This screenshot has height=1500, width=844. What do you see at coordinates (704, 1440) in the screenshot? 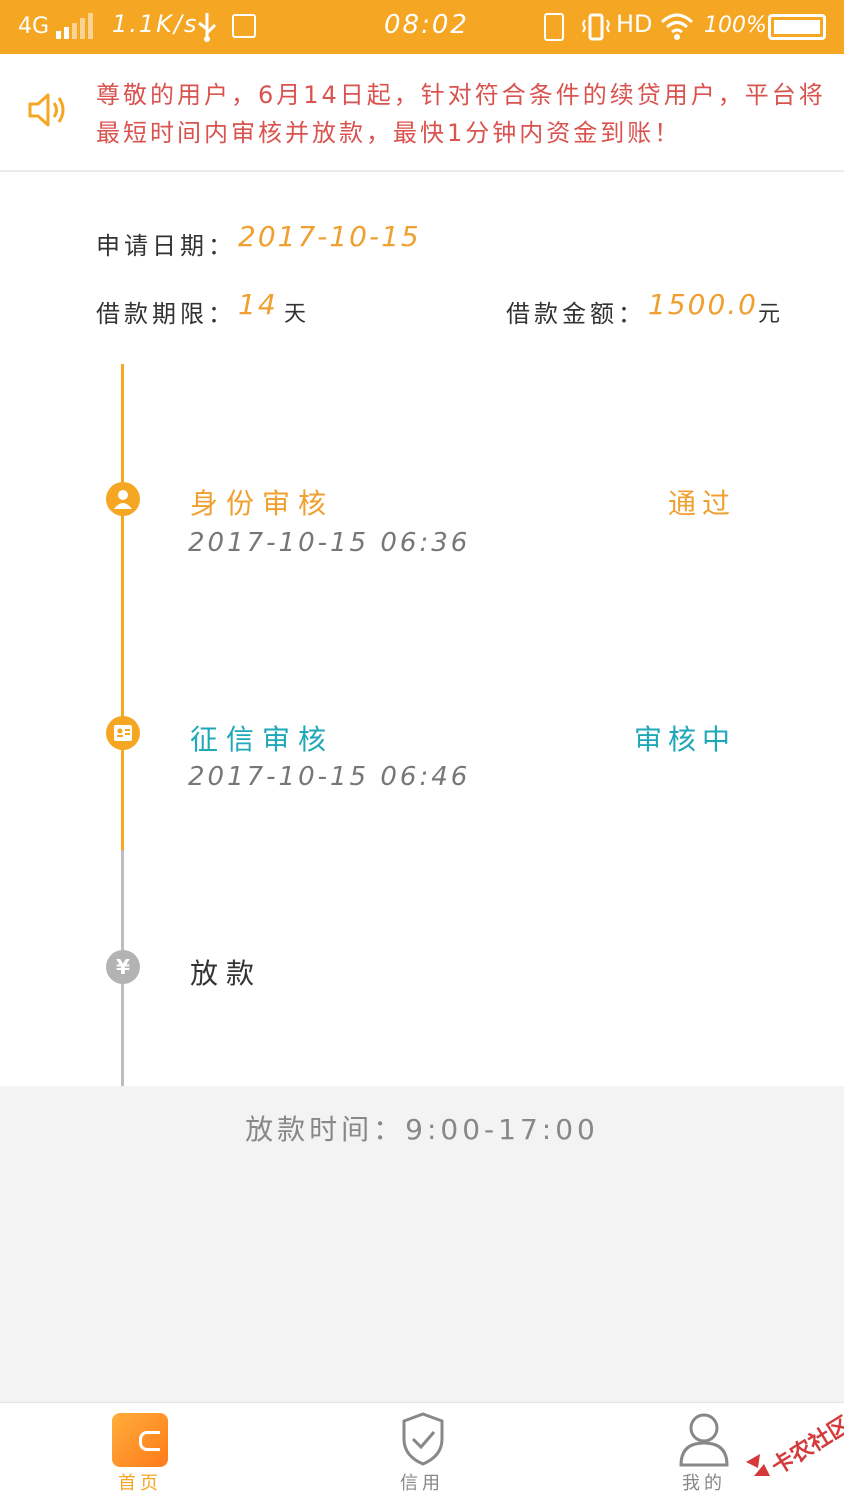
I see `person-icon` at bounding box center [704, 1440].